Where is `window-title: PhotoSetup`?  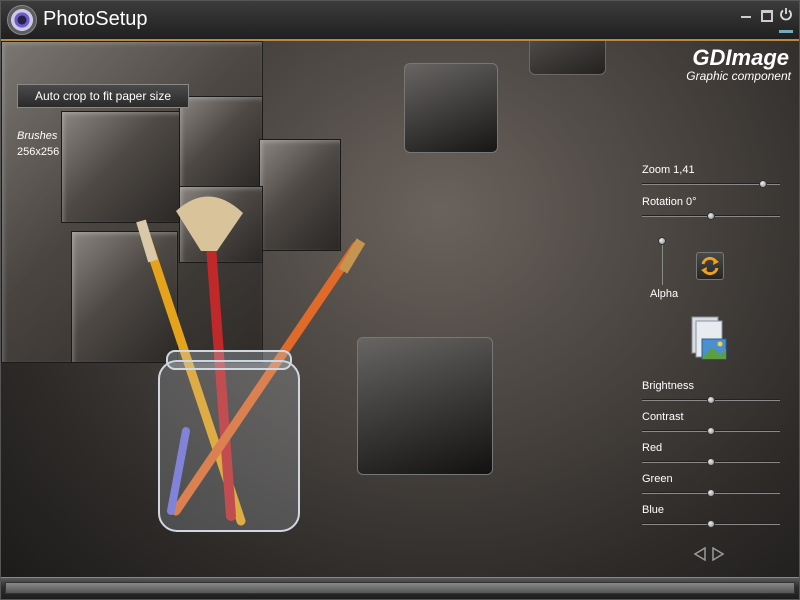 window-title: PhotoSetup is located at coordinates (95, 19).